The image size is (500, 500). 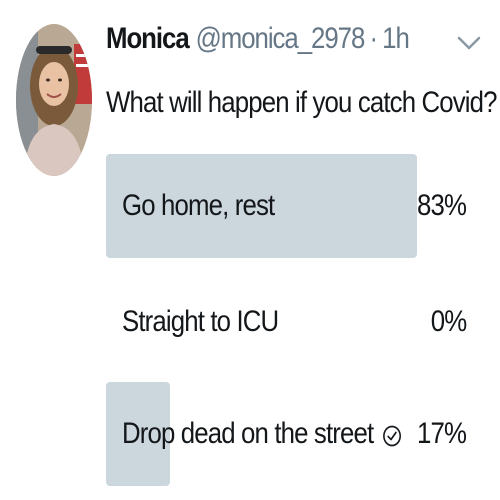 I want to click on poll-option-percent: 83%, so click(x=441, y=205).